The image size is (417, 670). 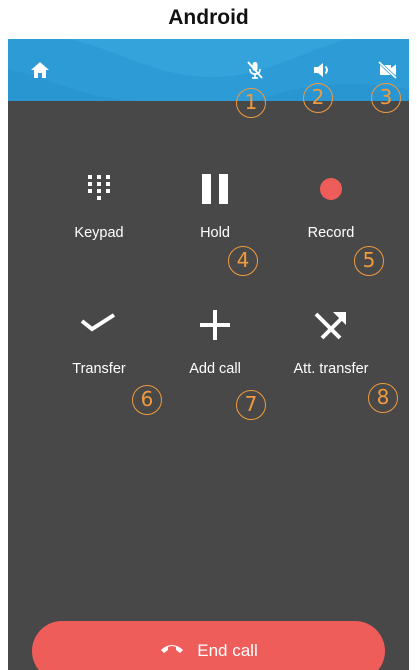 I want to click on annotation-badge-2: 2, so click(x=318, y=98).